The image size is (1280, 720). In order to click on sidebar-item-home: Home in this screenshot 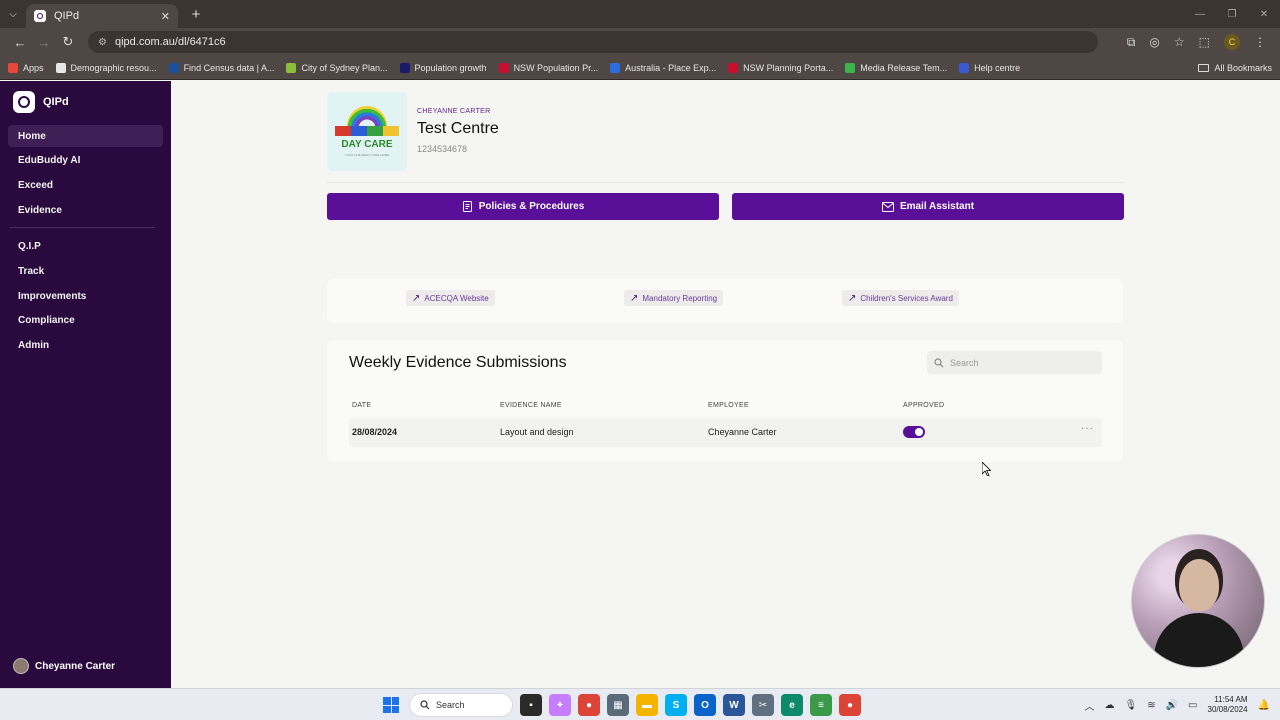, I will do `click(85, 136)`.